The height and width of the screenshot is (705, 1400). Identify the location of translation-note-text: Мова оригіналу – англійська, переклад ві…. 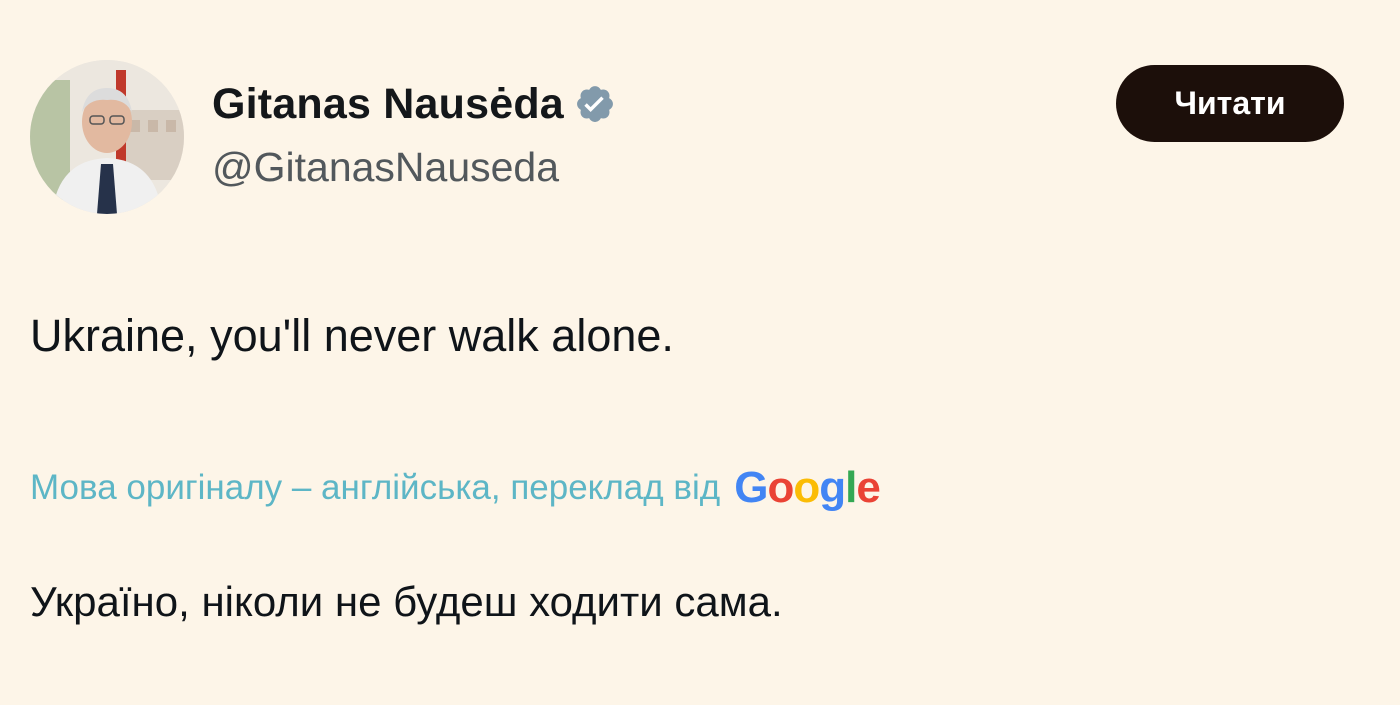
(375, 488).